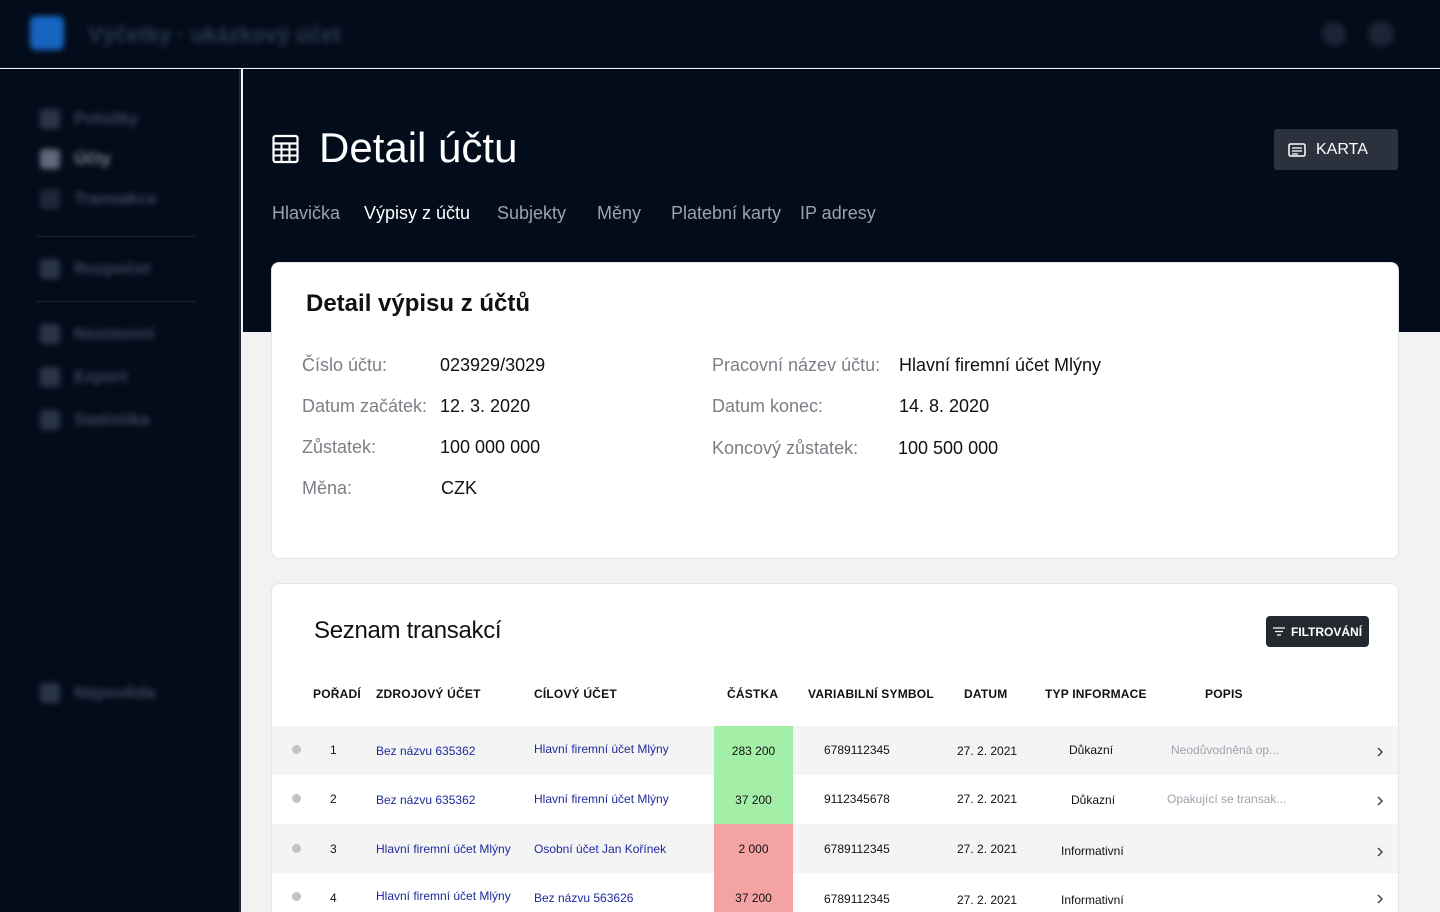  Describe the element at coordinates (619, 213) in the screenshot. I see `tab-meny: Měny` at that location.